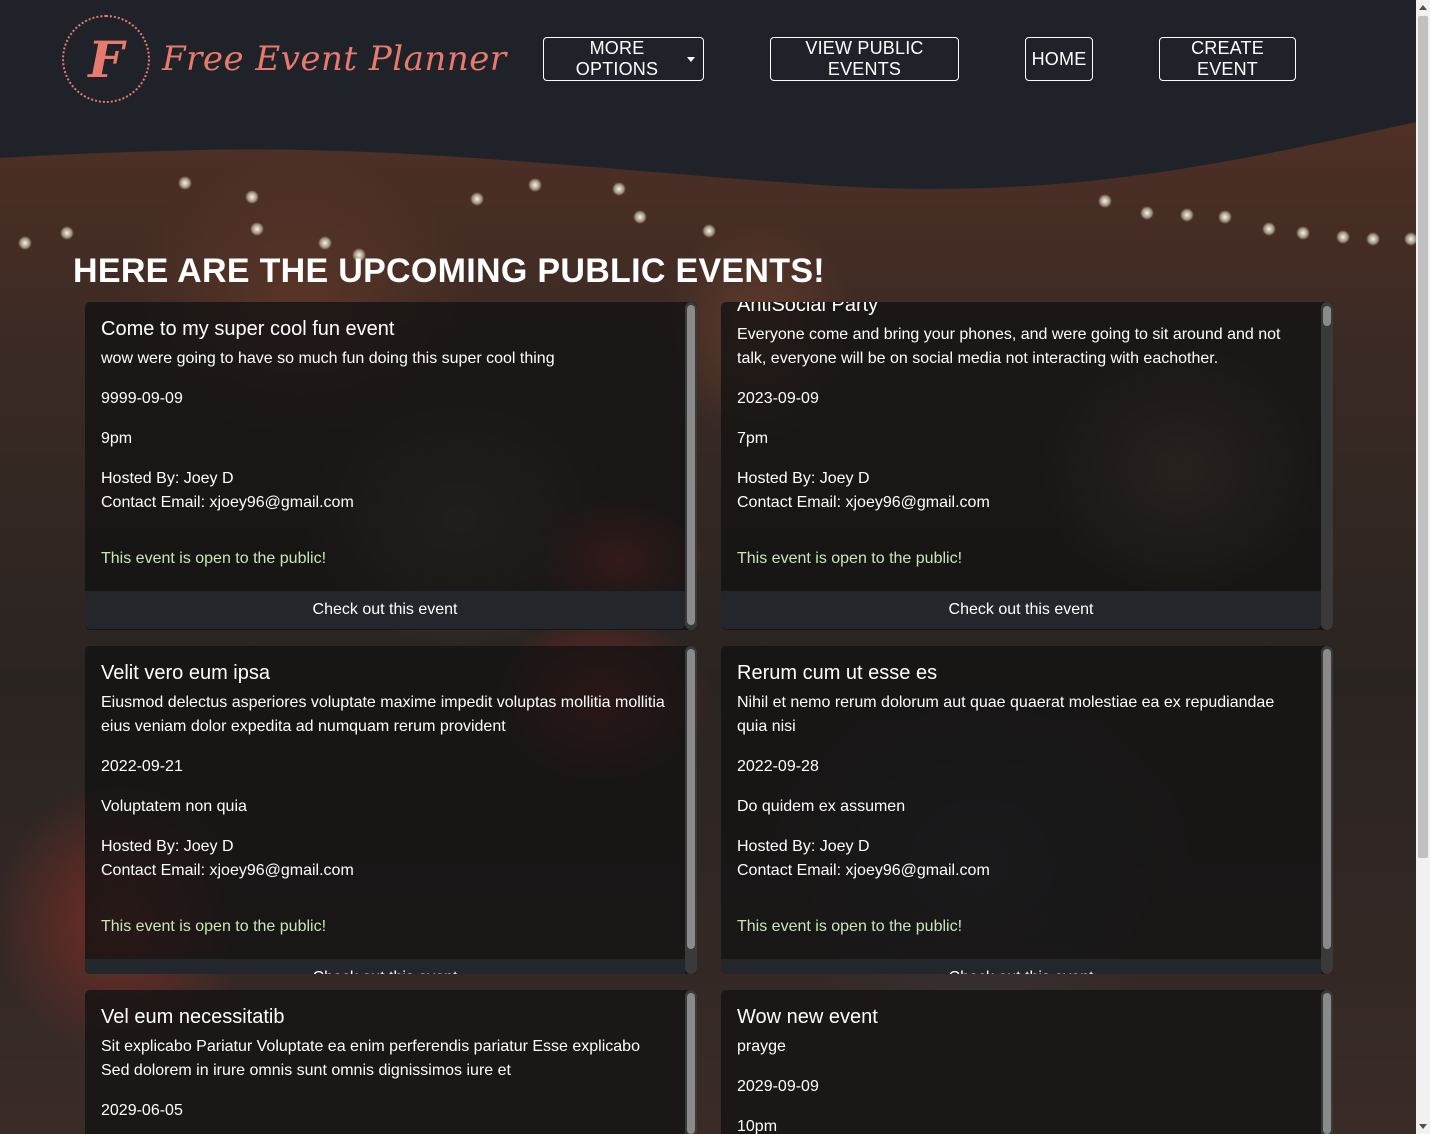 The image size is (1430, 1134). Describe the element at coordinates (617, 58) in the screenshot. I see `more-options-label: MORE OPTIONS` at that location.